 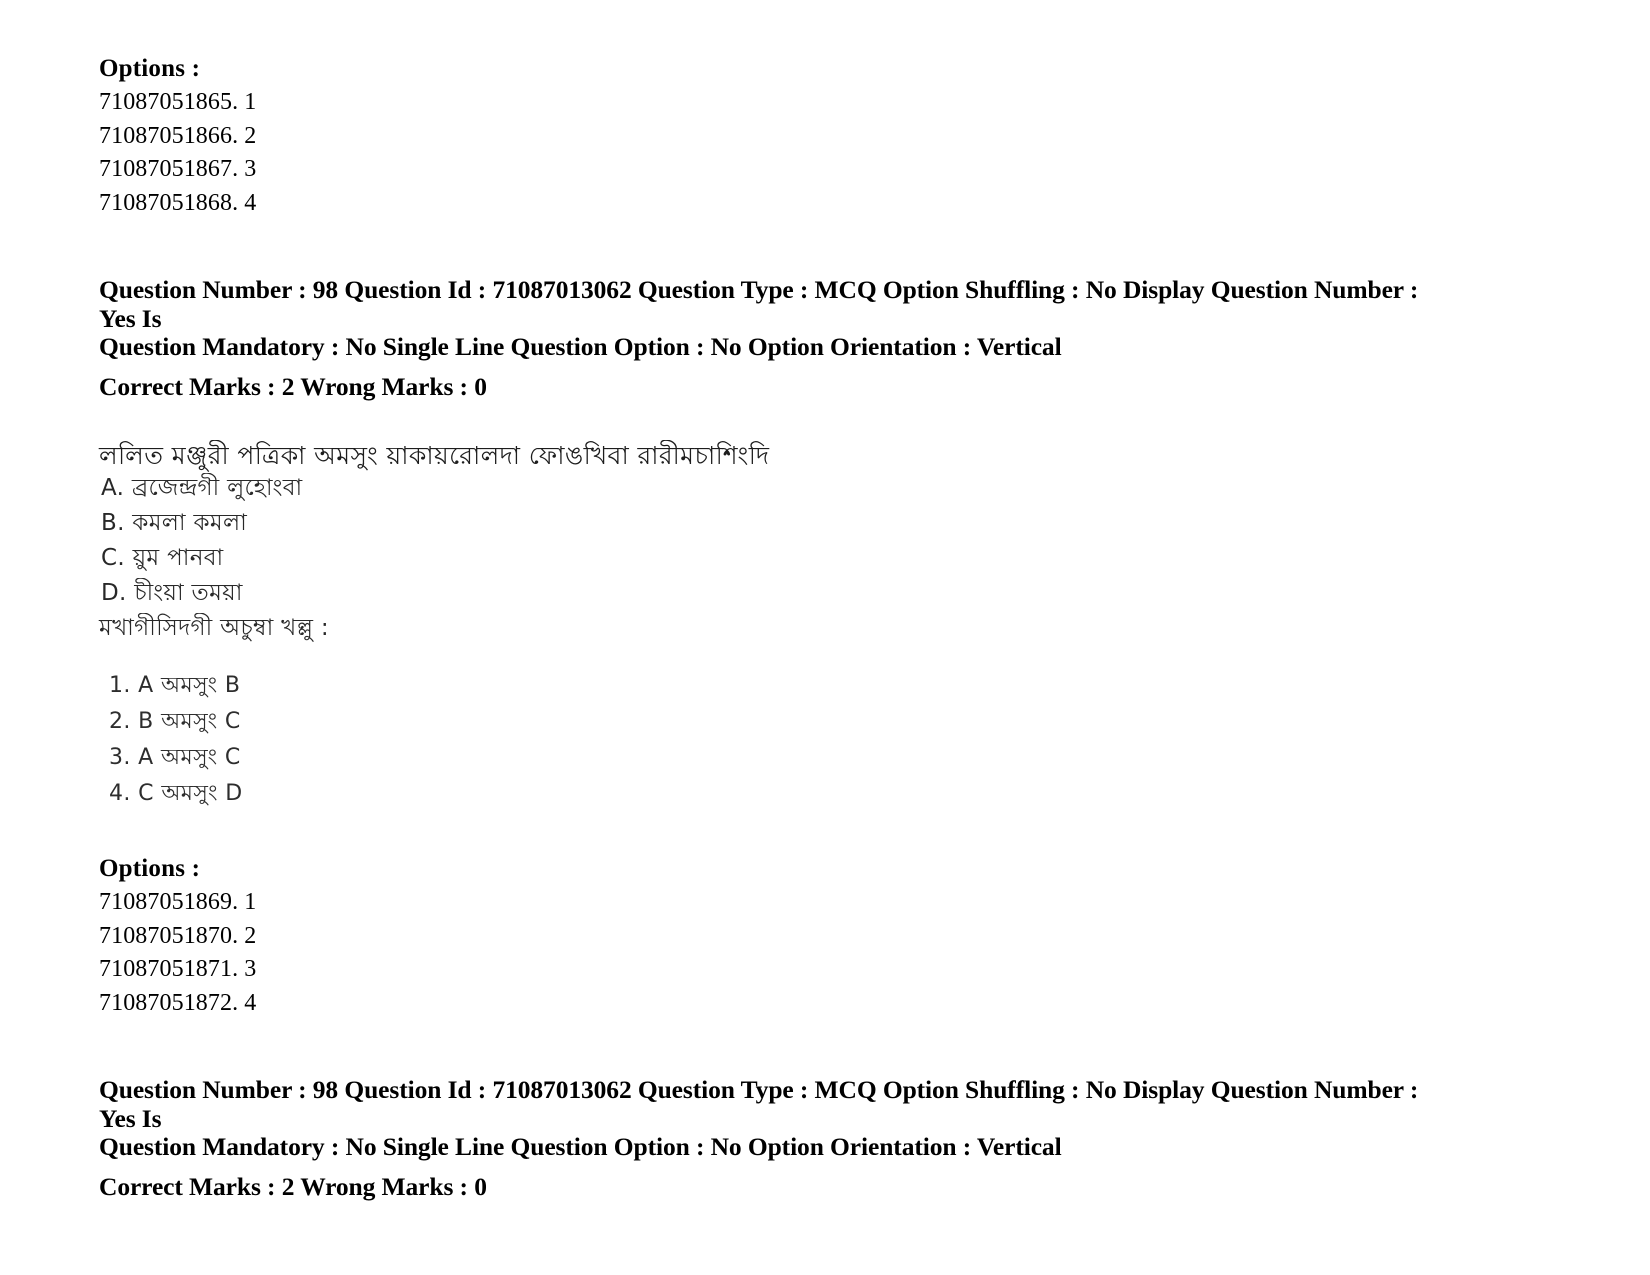 I want to click on question-answer-4: 4. C অমসুং D, so click(x=176, y=793).